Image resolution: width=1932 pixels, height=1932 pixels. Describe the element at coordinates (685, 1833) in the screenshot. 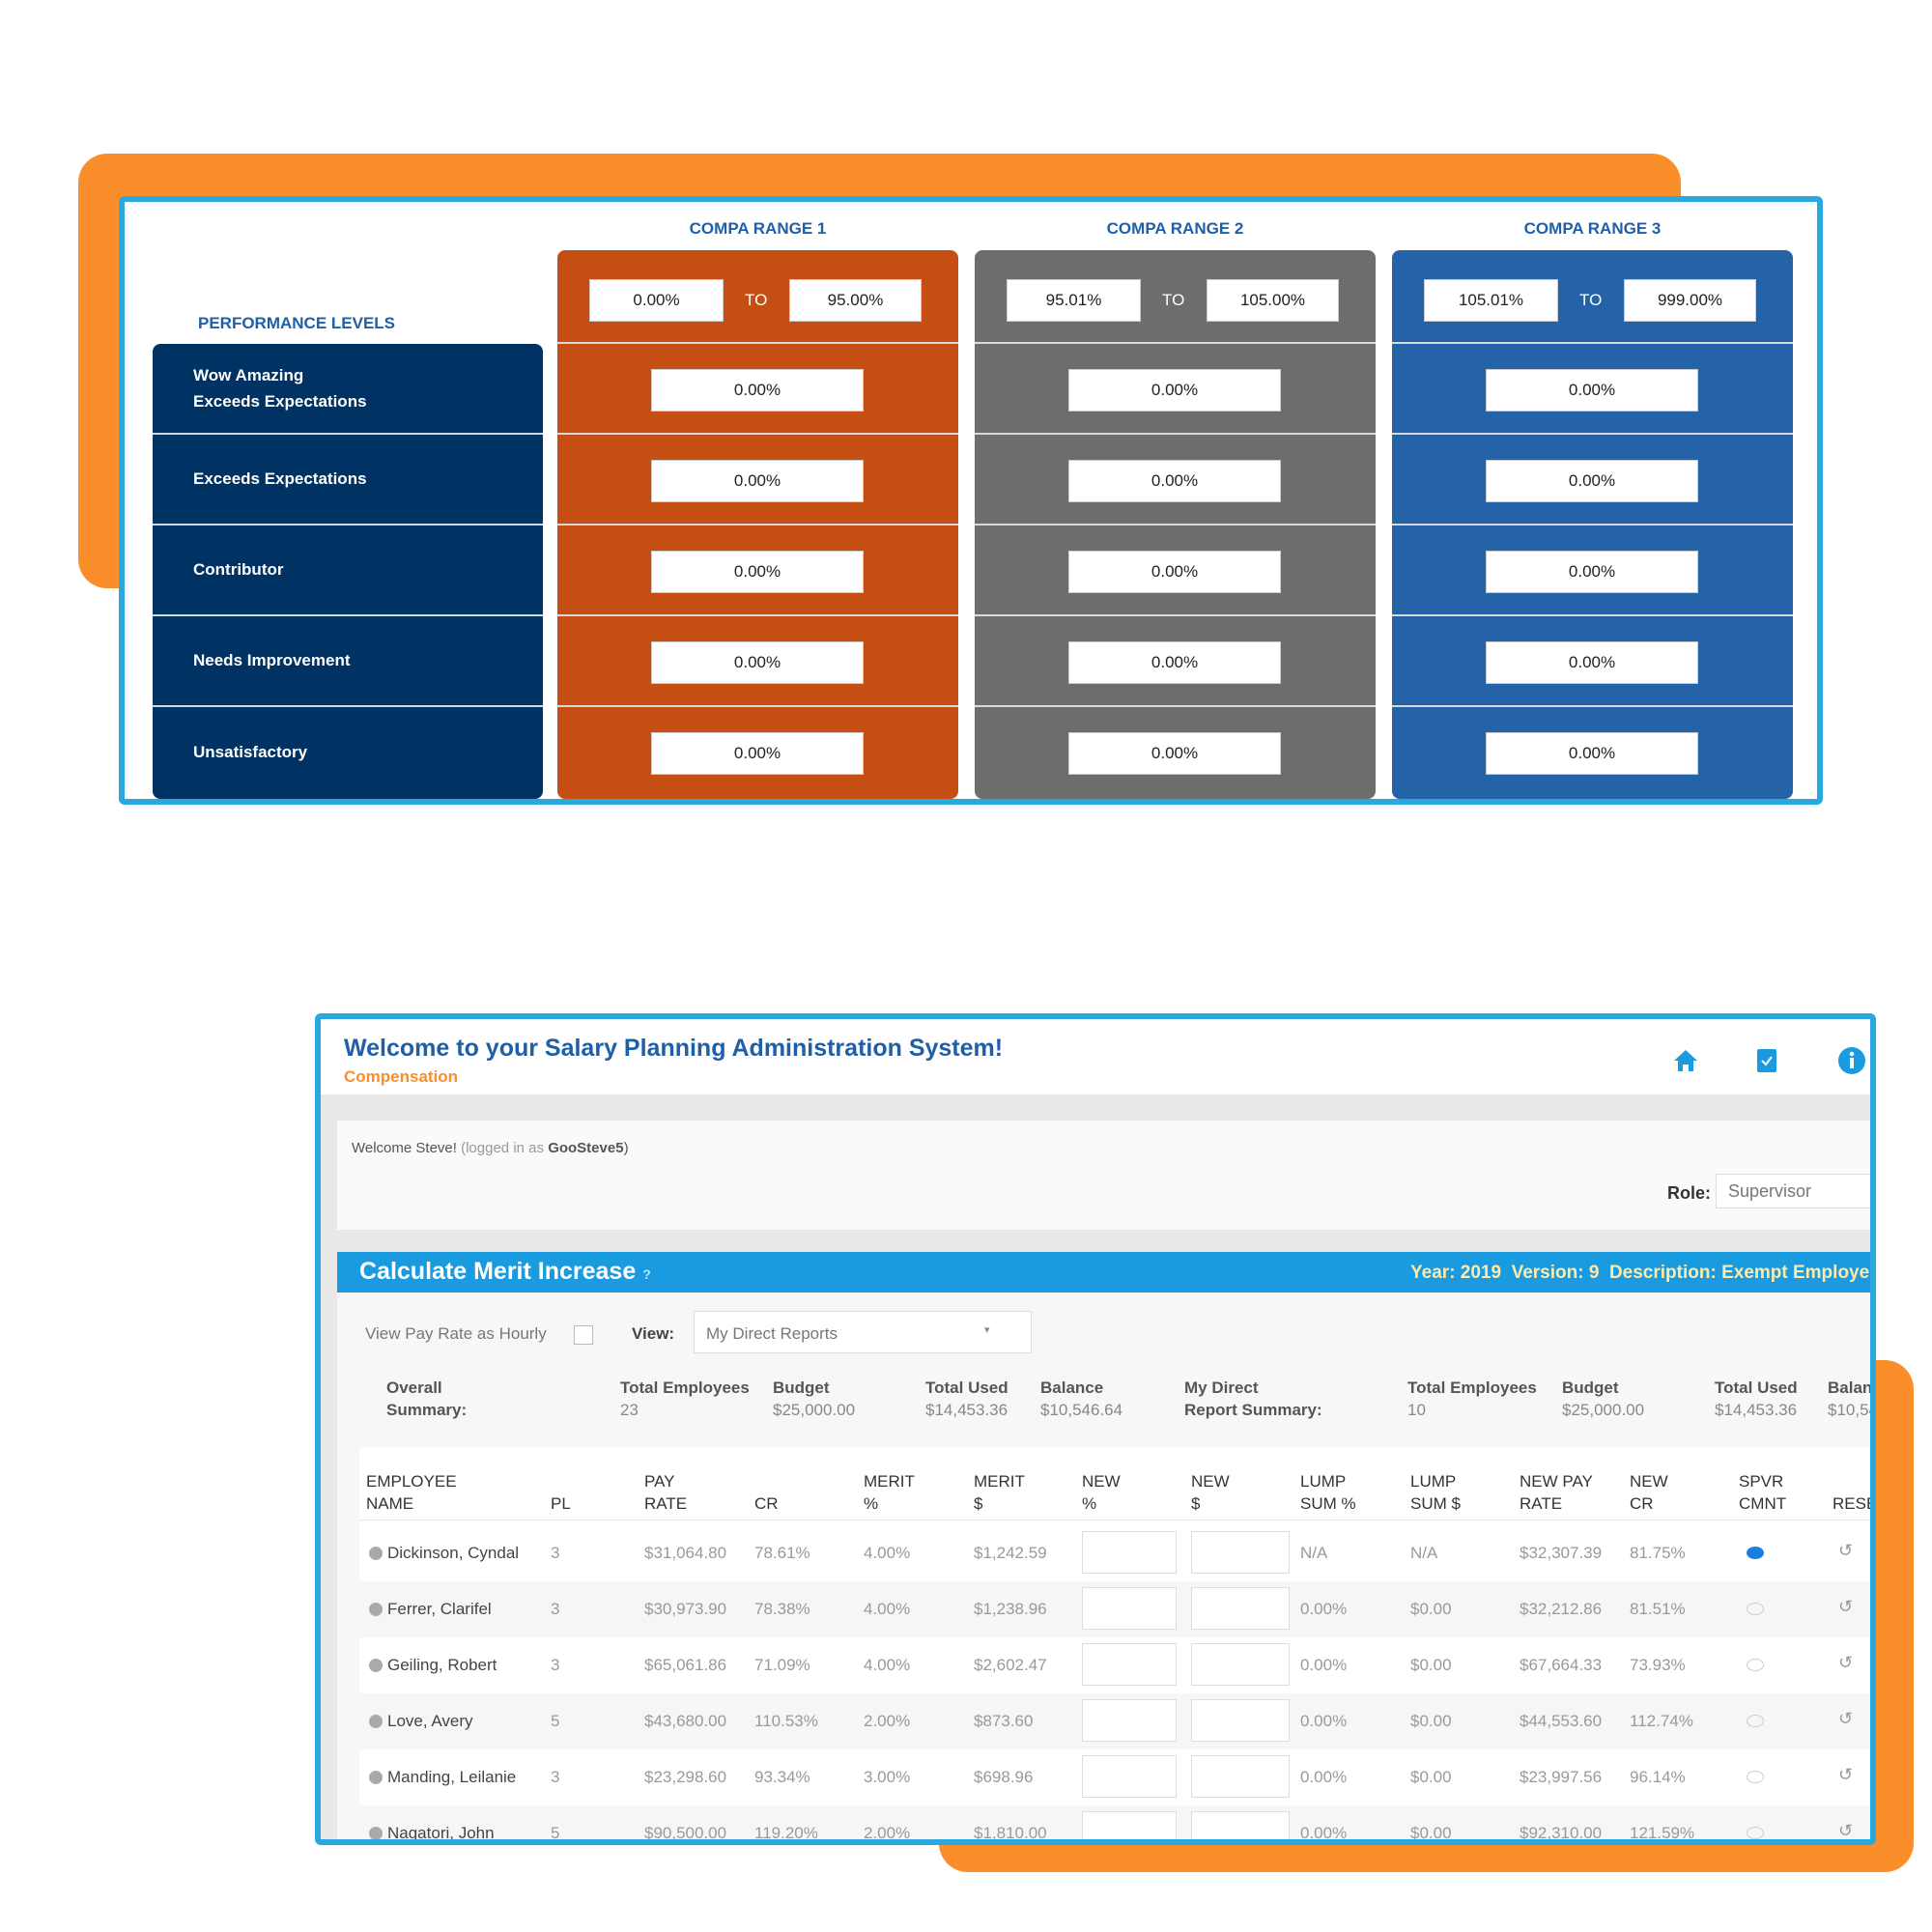

I see `cell-pay: $90,500.00` at that location.